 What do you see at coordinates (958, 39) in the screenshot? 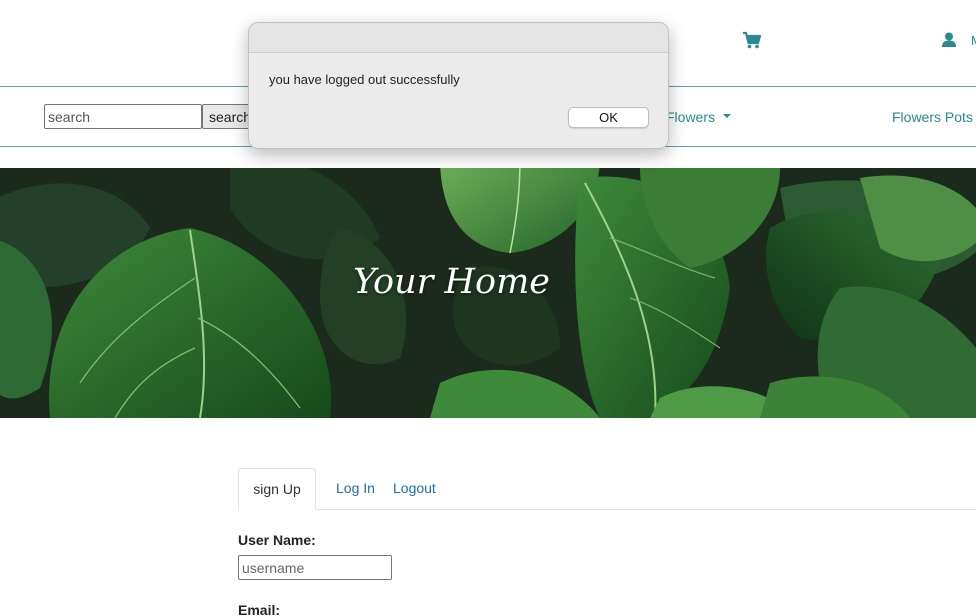
I see `user-account: M` at bounding box center [958, 39].